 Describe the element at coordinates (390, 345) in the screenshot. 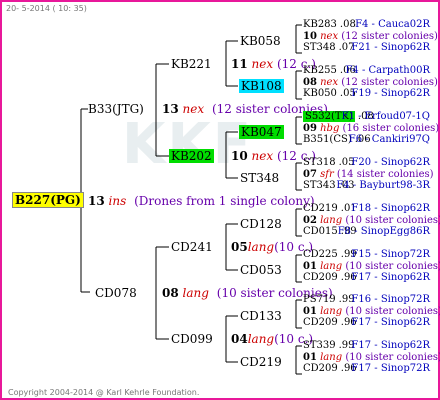

I see `gen4-top-code: F17 - Sinop62R` at that location.